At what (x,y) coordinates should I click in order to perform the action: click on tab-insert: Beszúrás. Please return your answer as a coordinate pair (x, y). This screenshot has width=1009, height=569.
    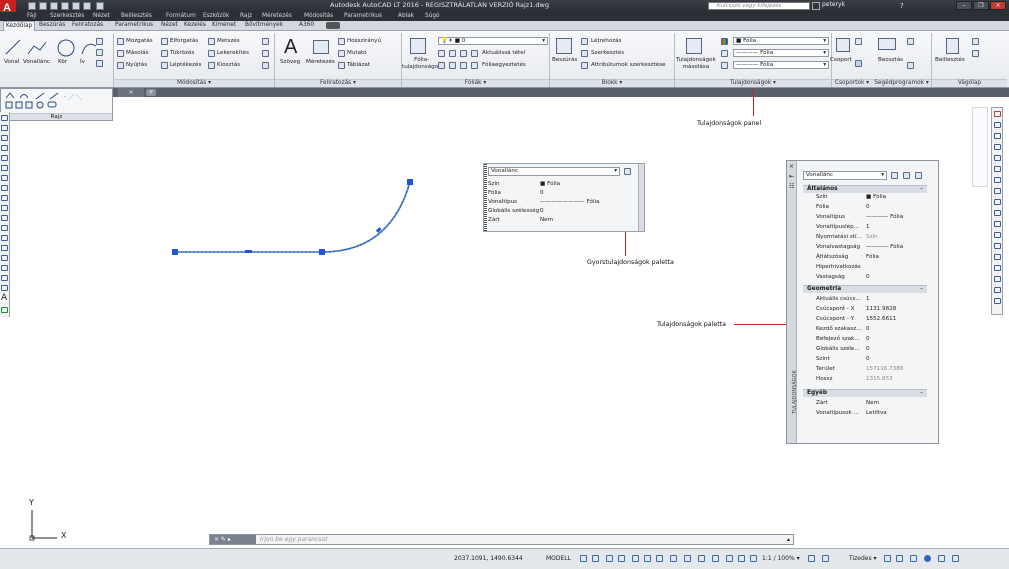
    Looking at the image, I should click on (52, 25).